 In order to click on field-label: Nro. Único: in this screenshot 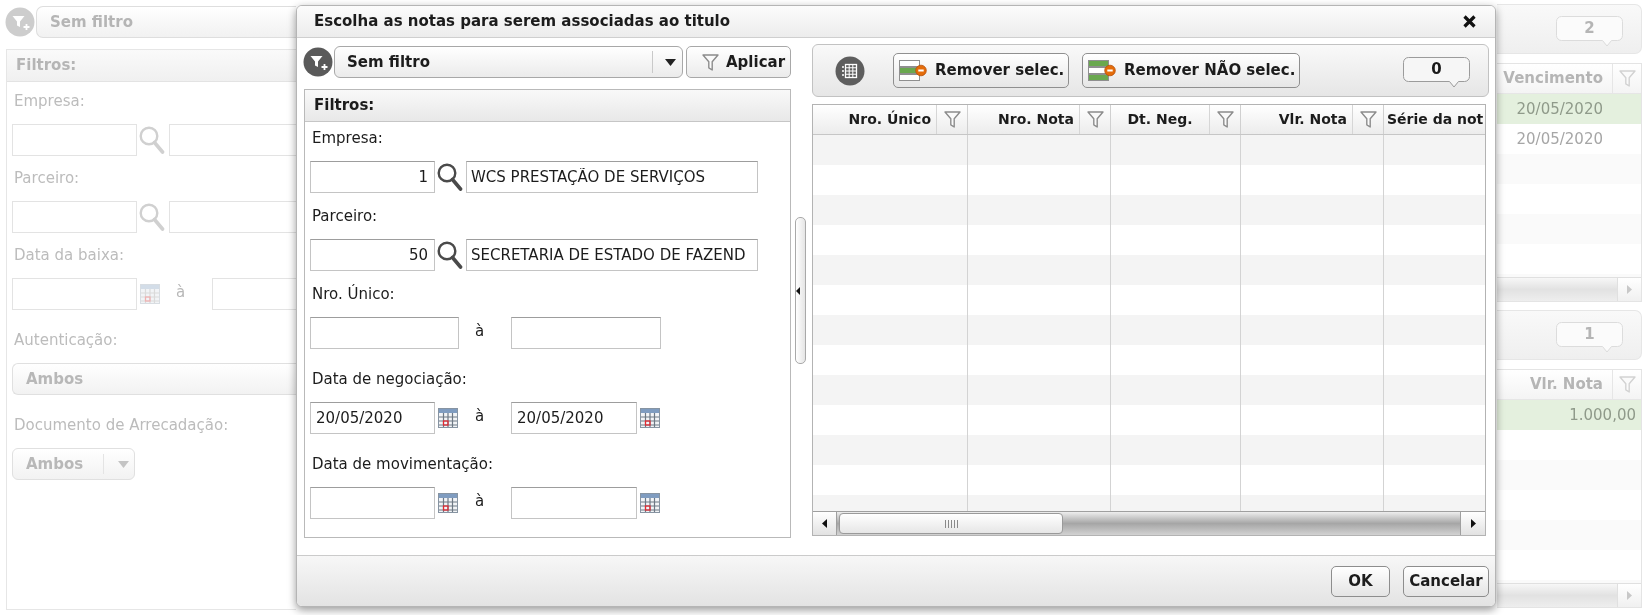, I will do `click(353, 294)`.